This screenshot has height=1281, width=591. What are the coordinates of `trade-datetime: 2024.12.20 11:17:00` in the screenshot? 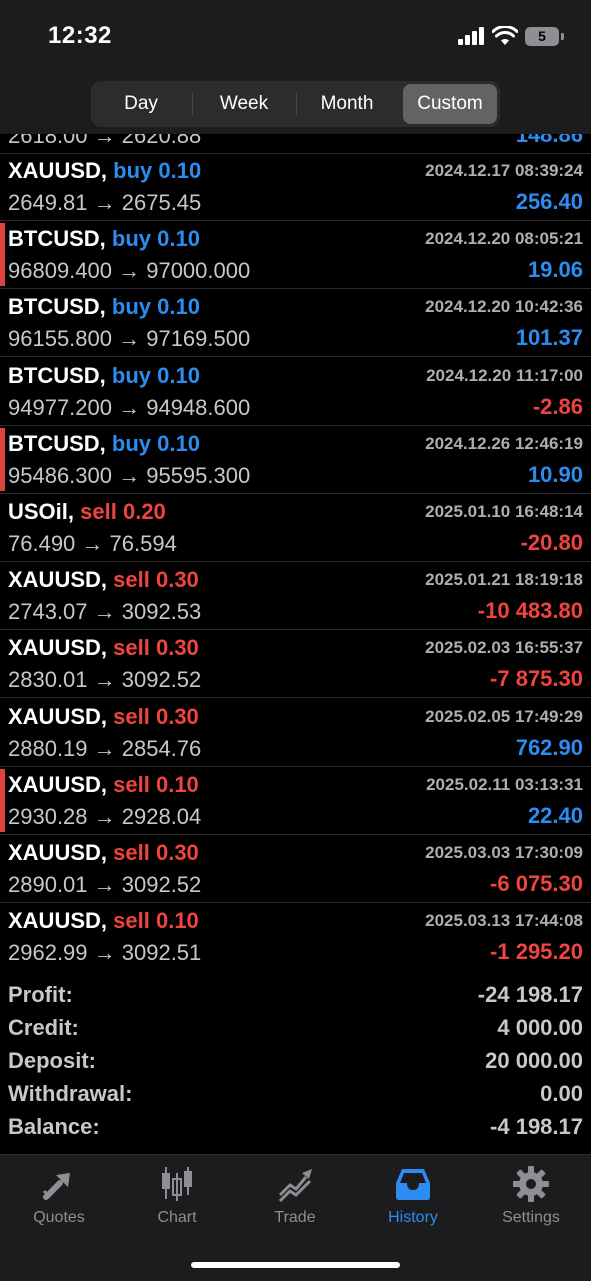 It's located at (504, 375).